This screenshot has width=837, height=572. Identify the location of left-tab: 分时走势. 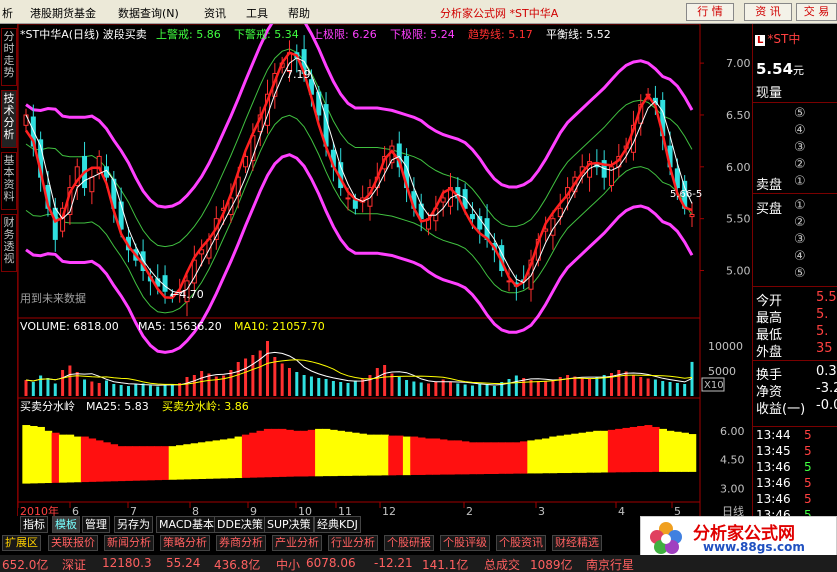
(9, 57).